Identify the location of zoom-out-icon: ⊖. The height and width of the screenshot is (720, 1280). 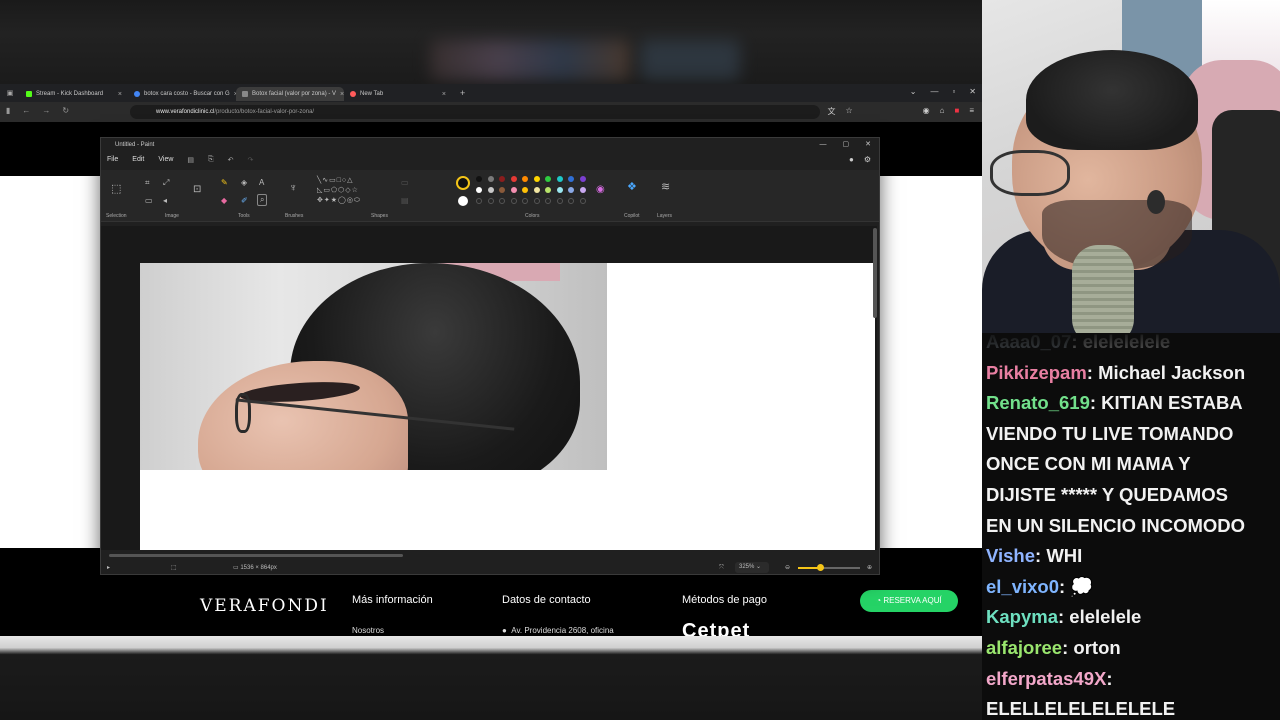
(787, 567).